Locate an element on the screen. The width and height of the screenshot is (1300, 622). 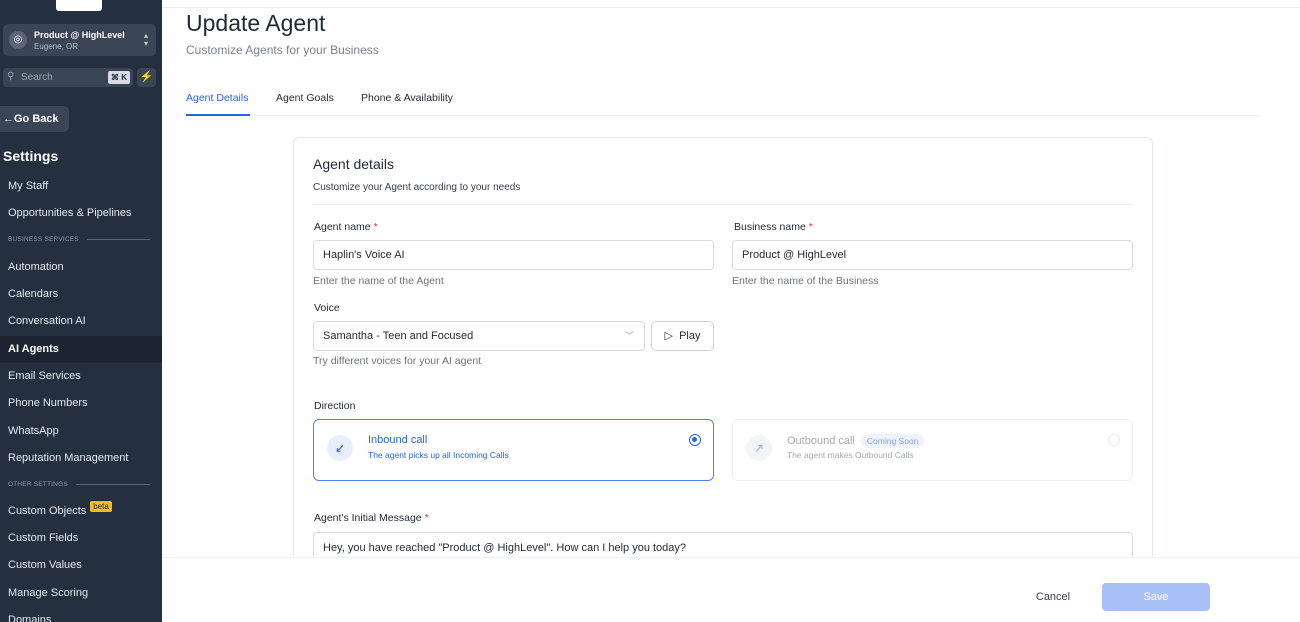
sidebar-item-custom-objects: Custom Objects beta is located at coordinates (81, 511).